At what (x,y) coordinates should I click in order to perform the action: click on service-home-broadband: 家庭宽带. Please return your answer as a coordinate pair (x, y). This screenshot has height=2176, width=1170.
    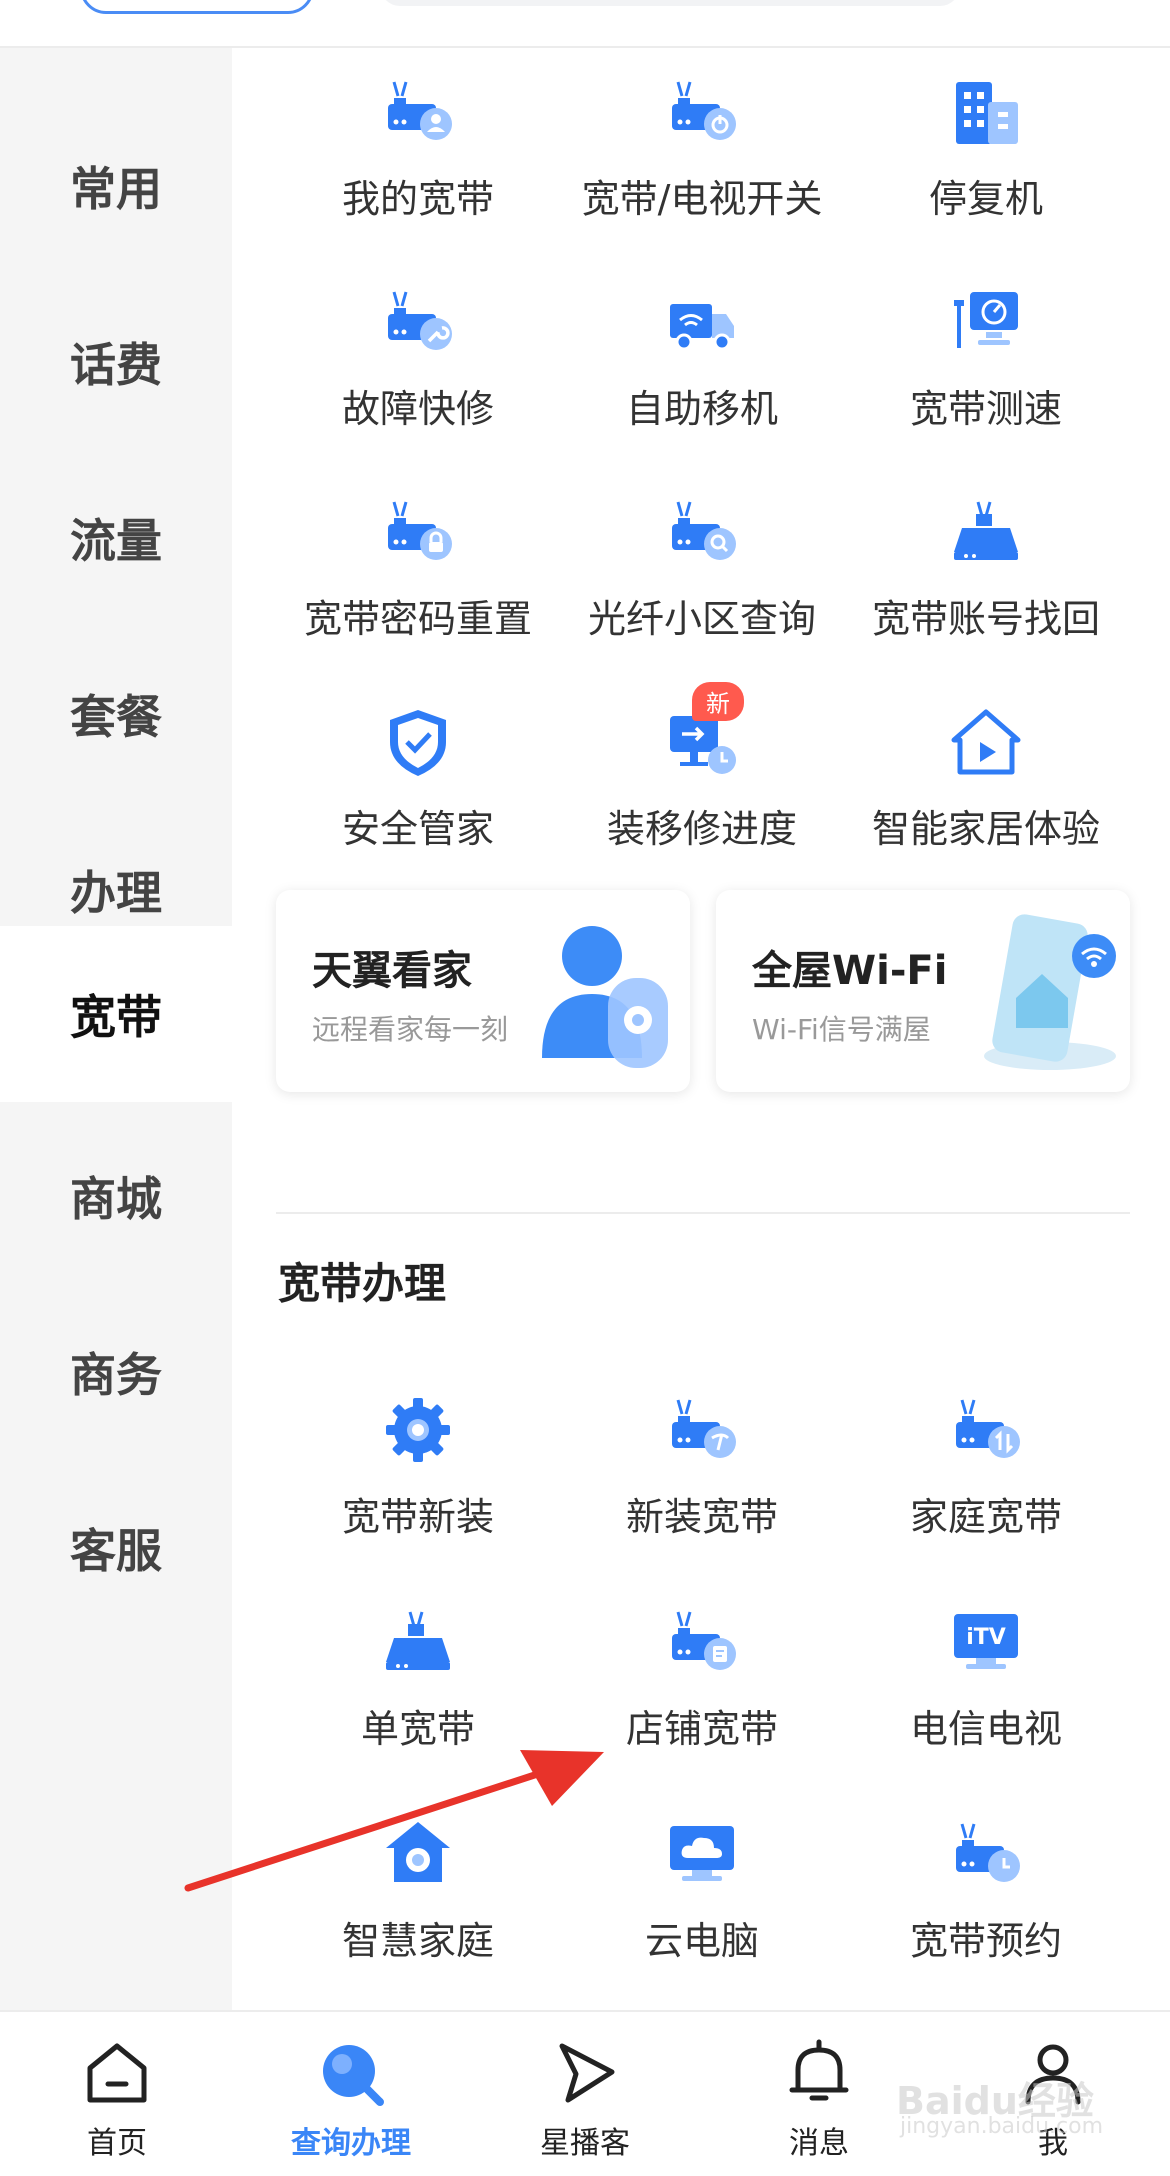
    Looking at the image, I should click on (986, 1476).